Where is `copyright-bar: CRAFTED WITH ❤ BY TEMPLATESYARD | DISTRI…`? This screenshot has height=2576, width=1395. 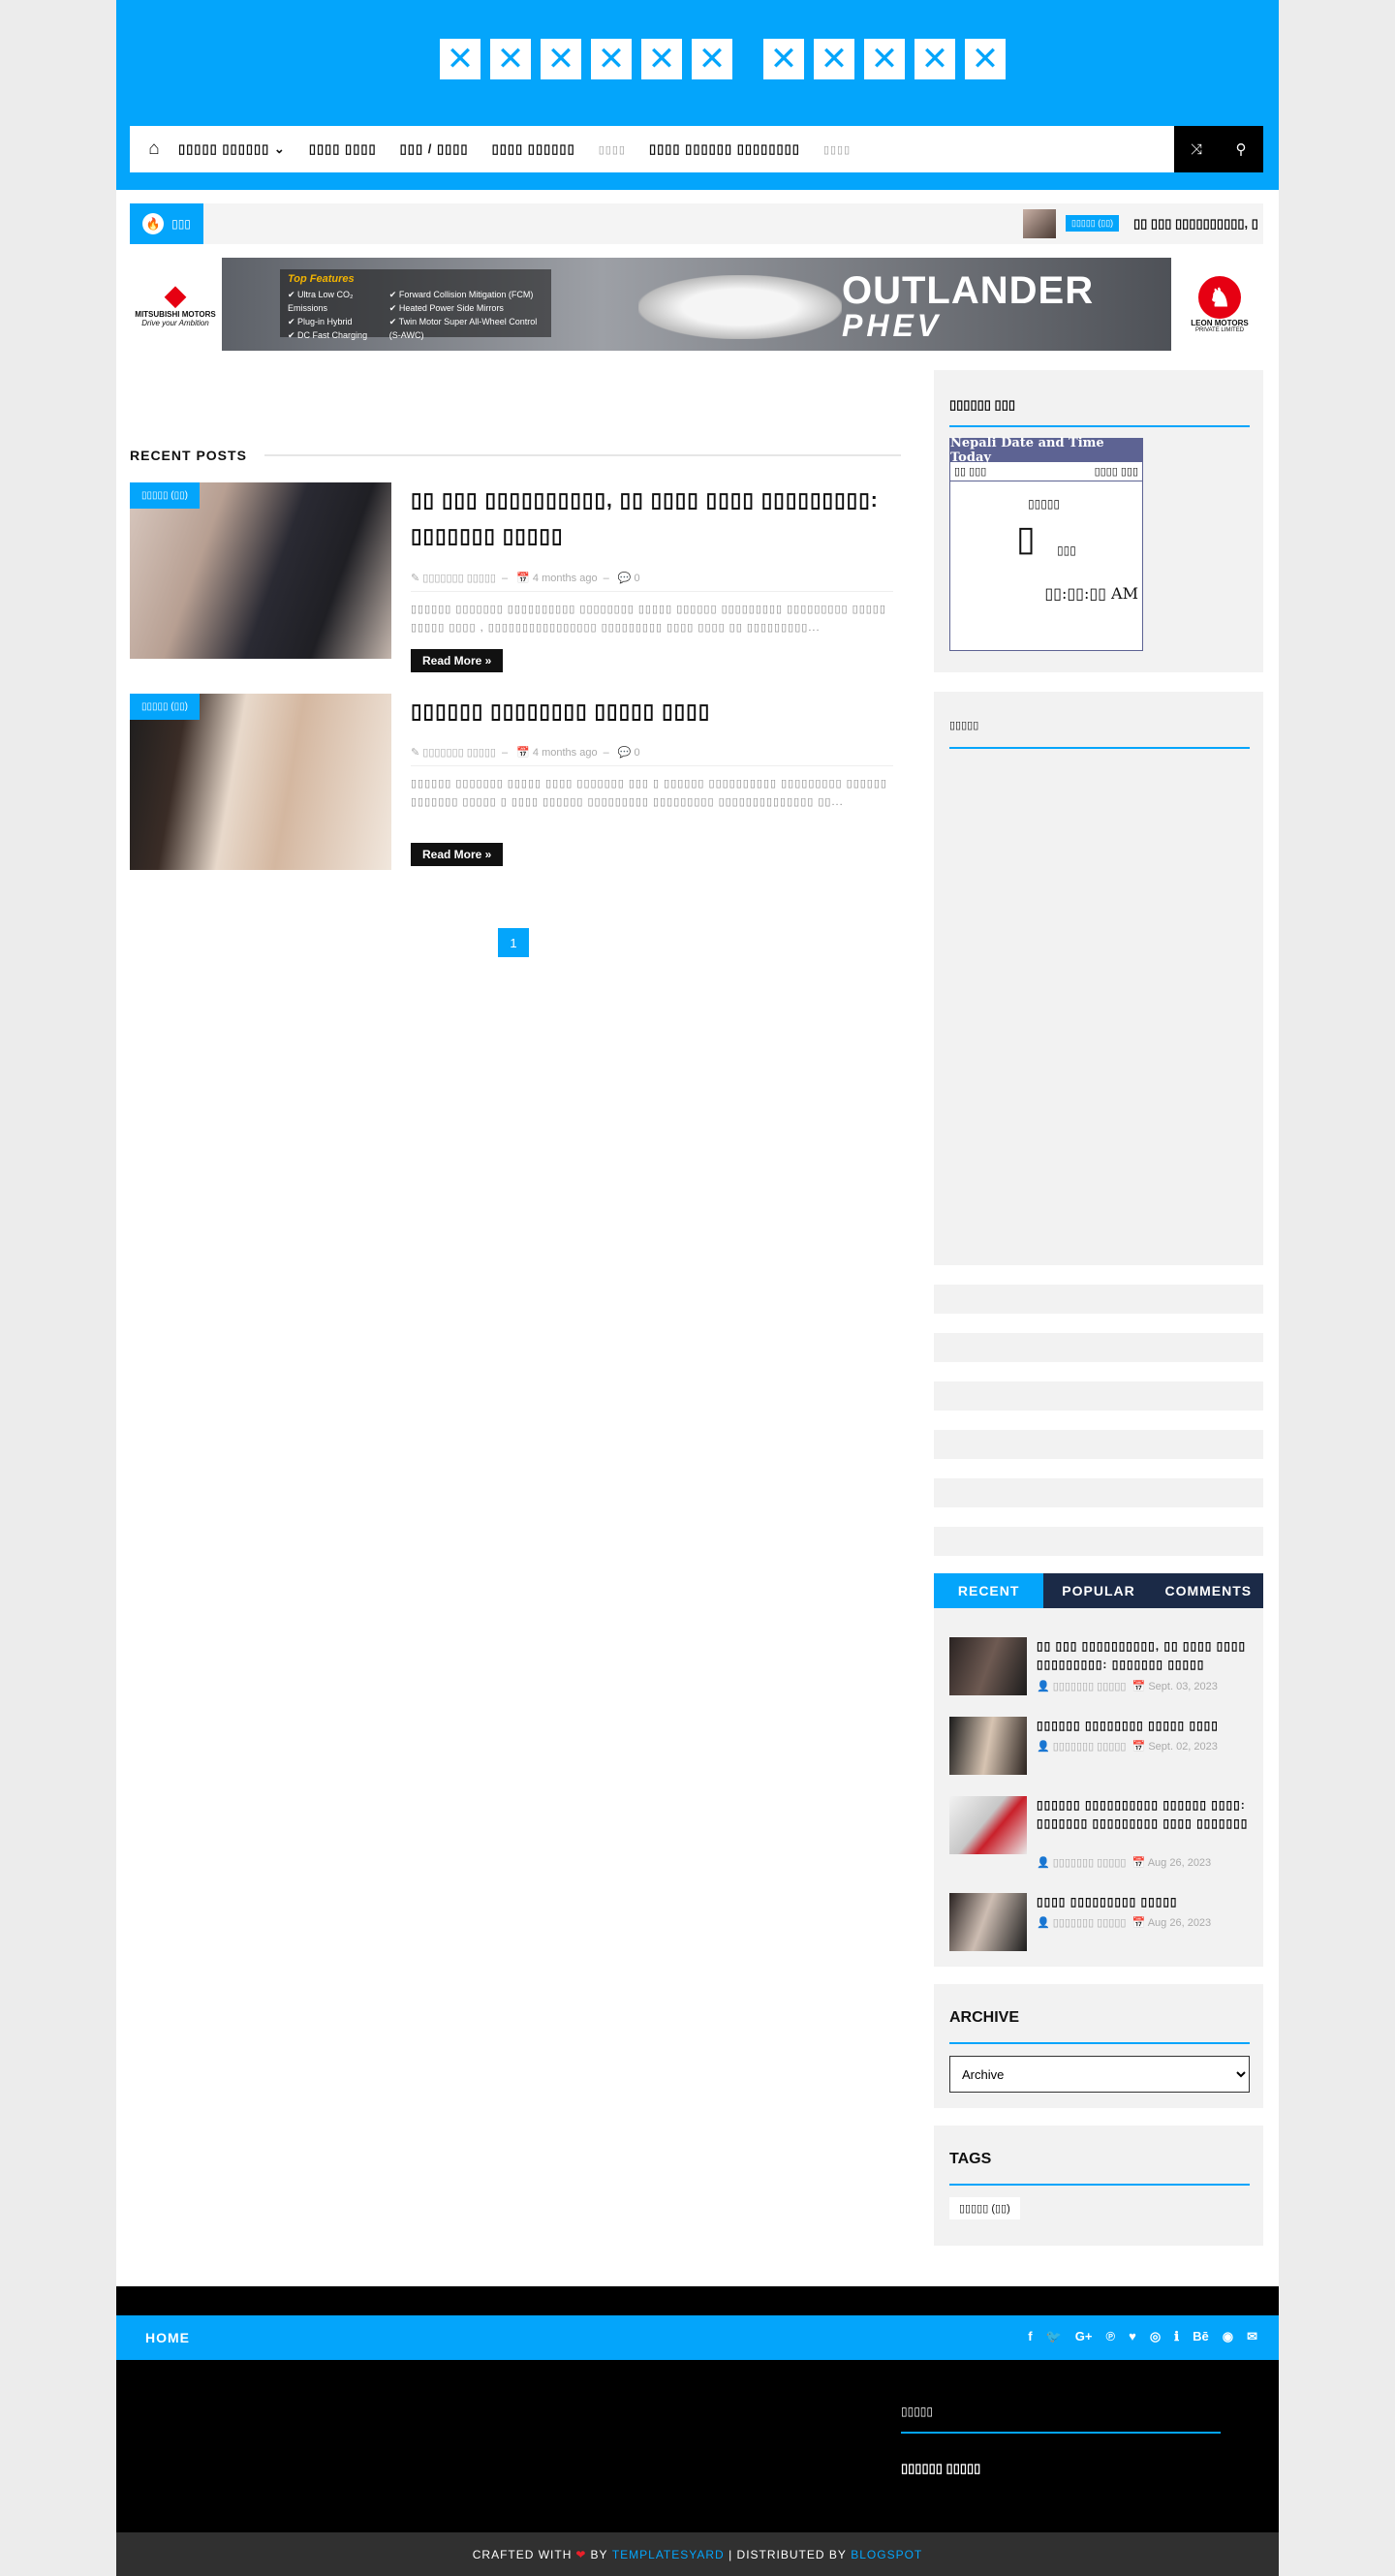 copyright-bar: CRAFTED WITH ❤ BY TEMPLATESYARD | DISTRI… is located at coordinates (697, 2554).